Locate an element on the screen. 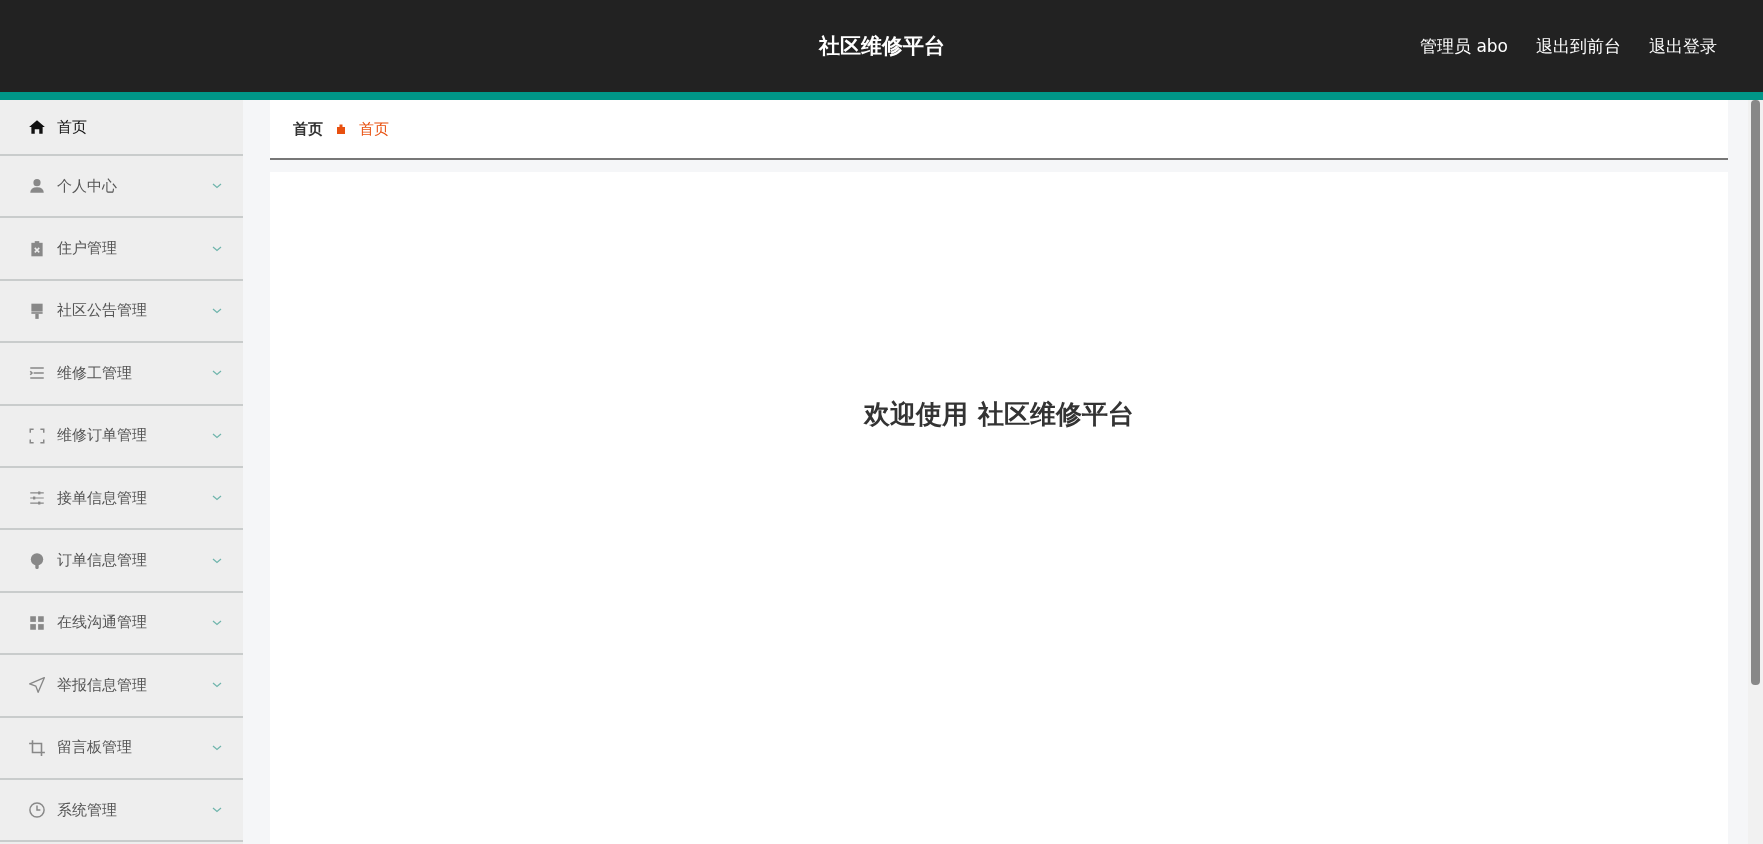  site-title: 社区维修平台 is located at coordinates (881, 46).